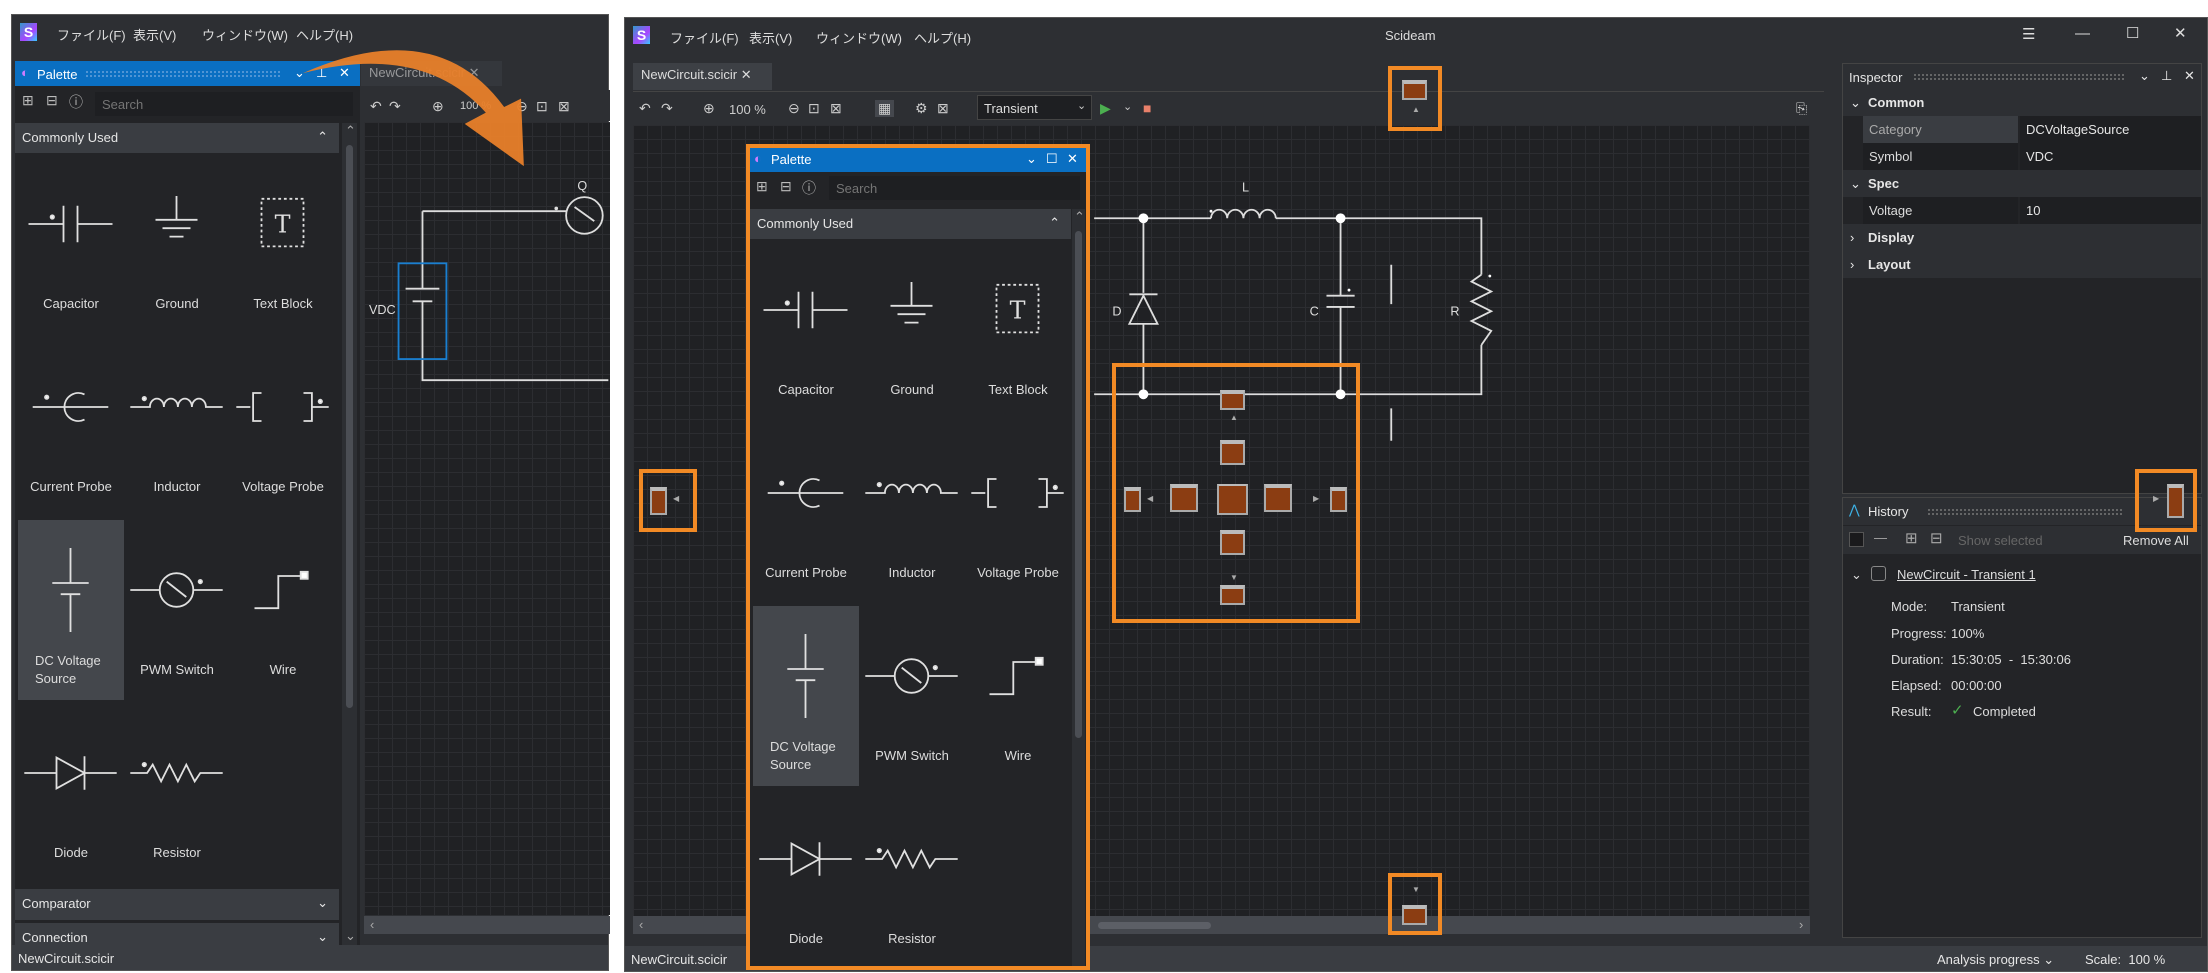 Image resolution: width=2208 pixels, height=973 pixels. Describe the element at coordinates (1018, 755) in the screenshot. I see `palette-item-label: Wire` at that location.